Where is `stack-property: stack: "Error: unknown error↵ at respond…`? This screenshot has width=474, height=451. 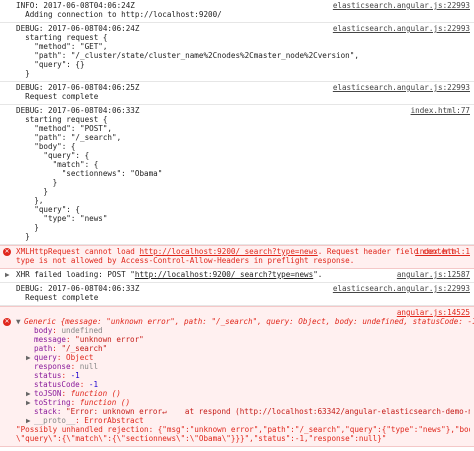 stack-property: stack: "Error: unknown error↵ at respond… is located at coordinates (252, 411).